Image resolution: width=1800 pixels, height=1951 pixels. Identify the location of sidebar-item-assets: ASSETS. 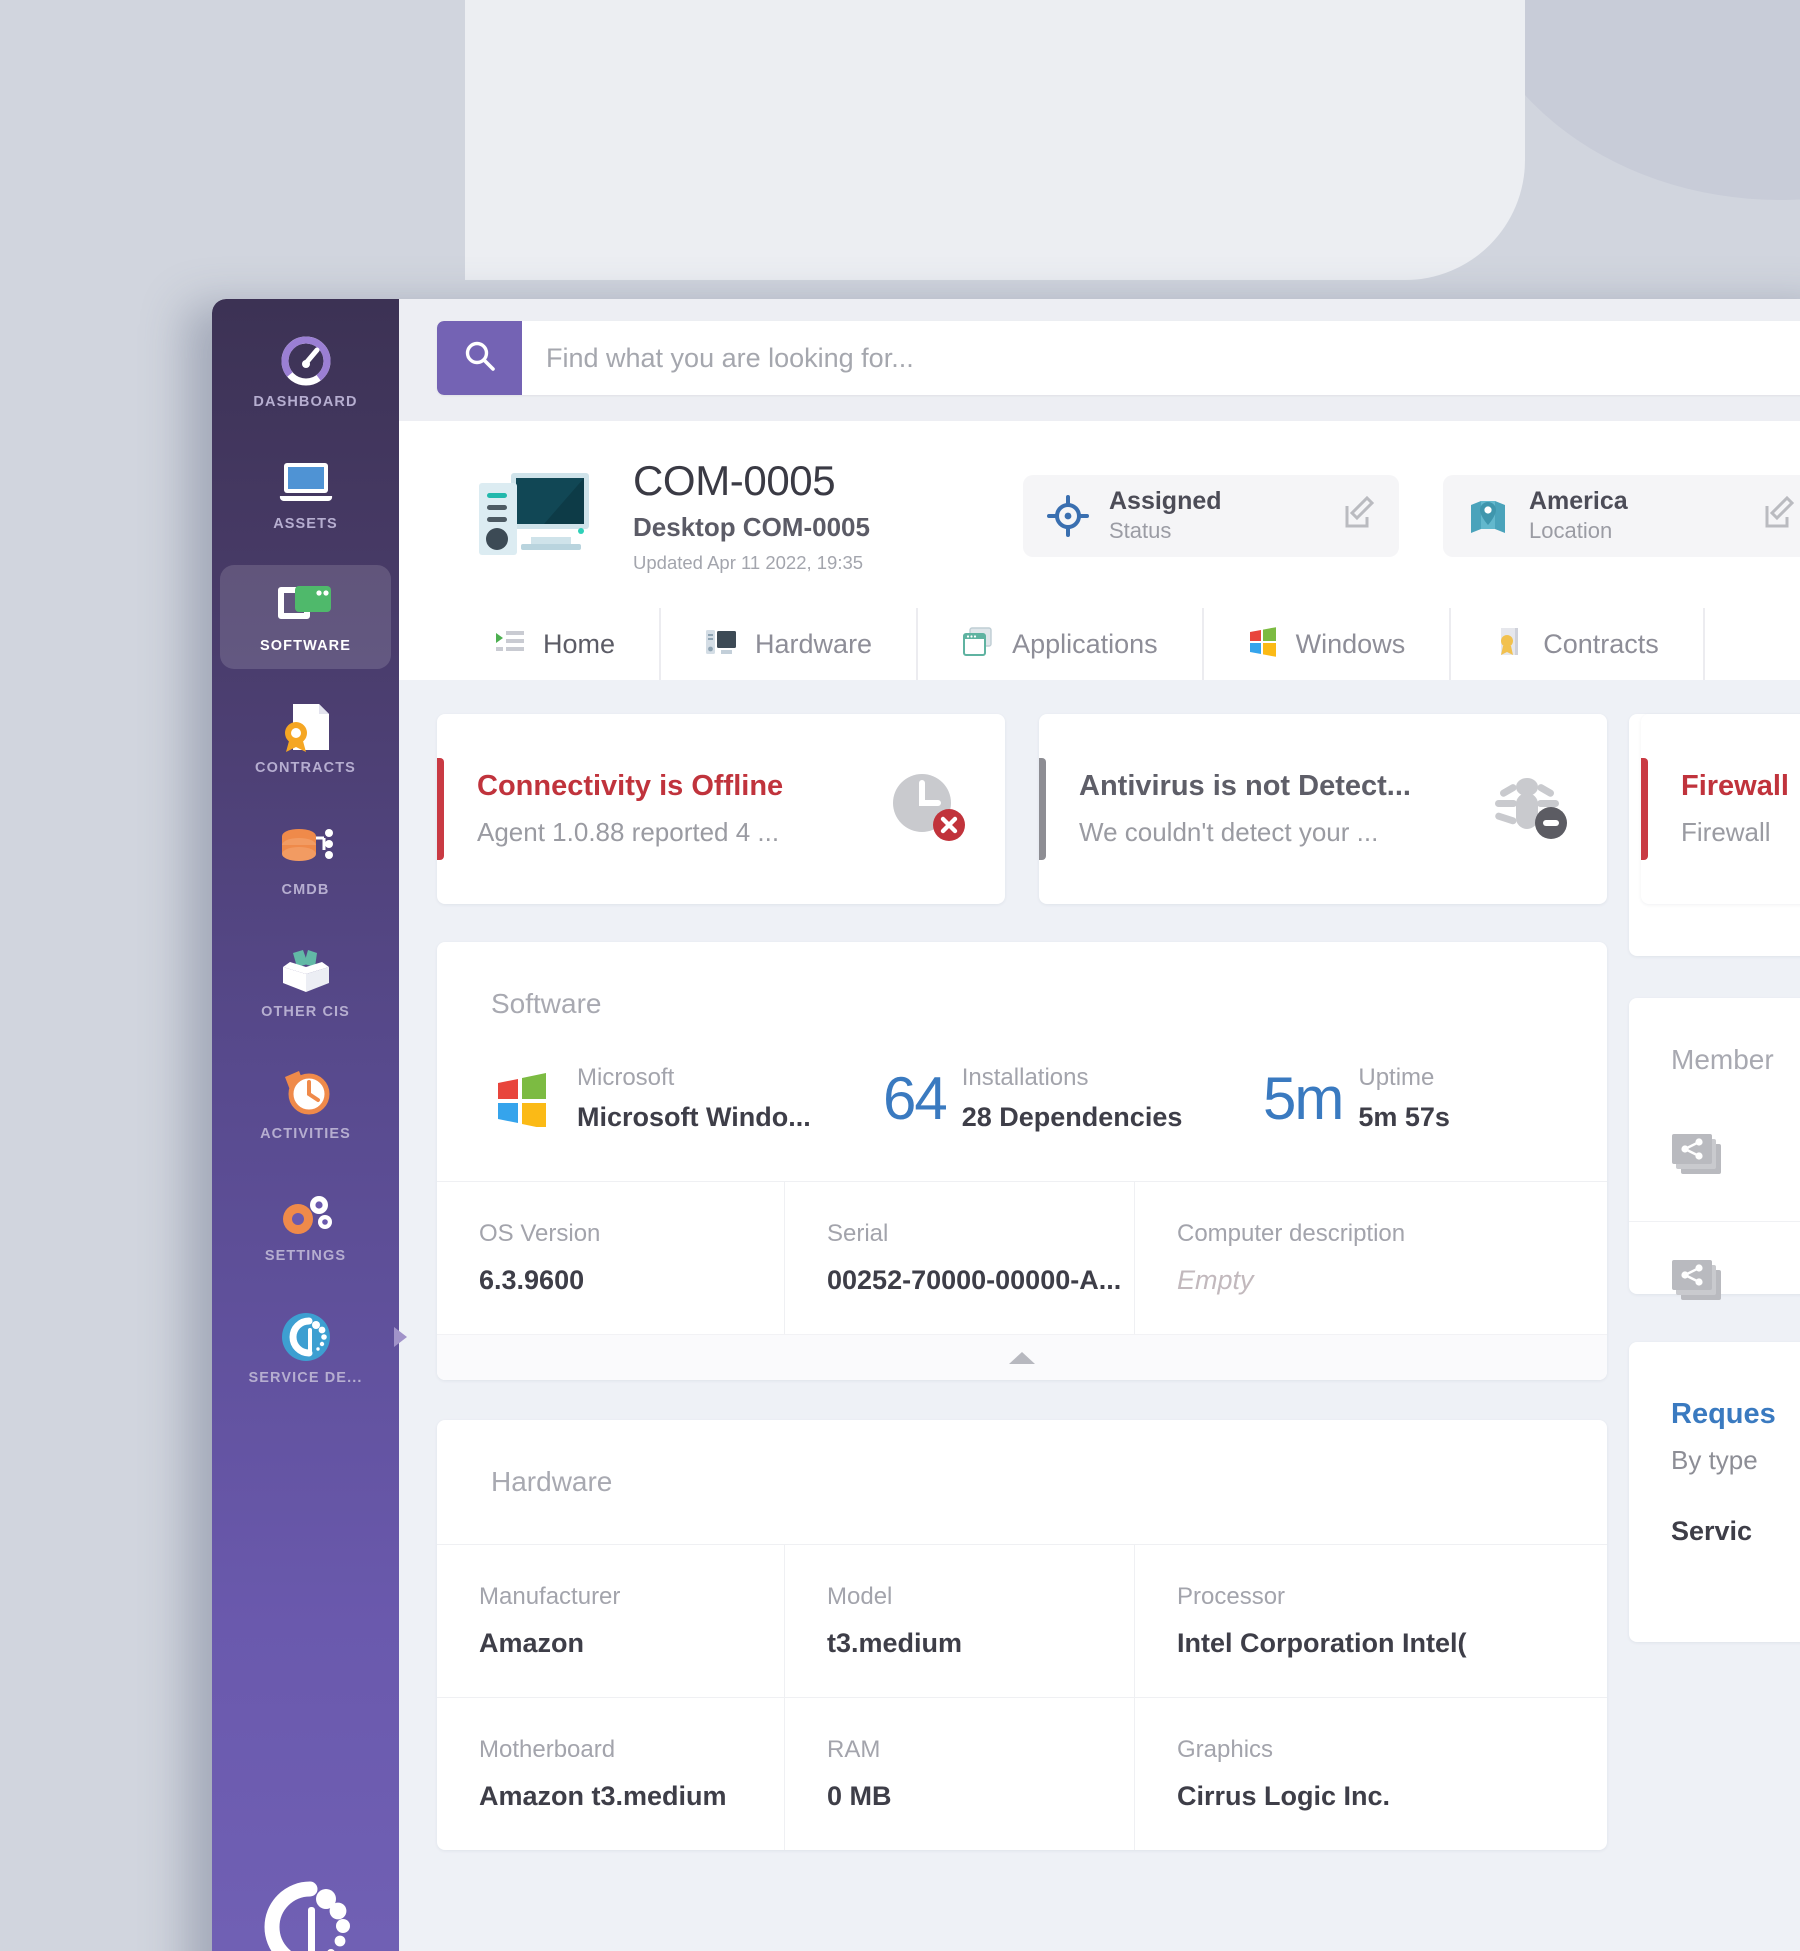
(305, 495).